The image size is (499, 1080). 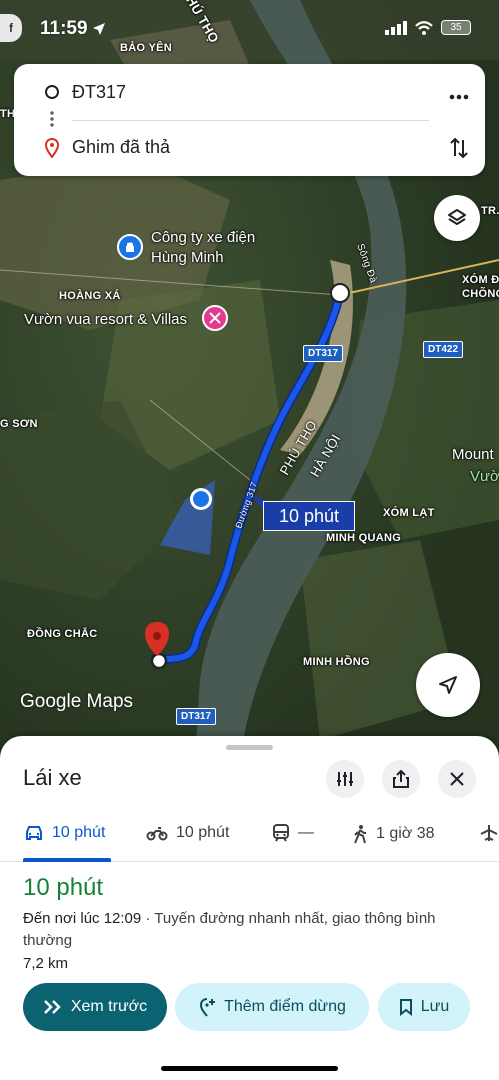 I want to click on route-origin-marker, so click(x=340, y=293).